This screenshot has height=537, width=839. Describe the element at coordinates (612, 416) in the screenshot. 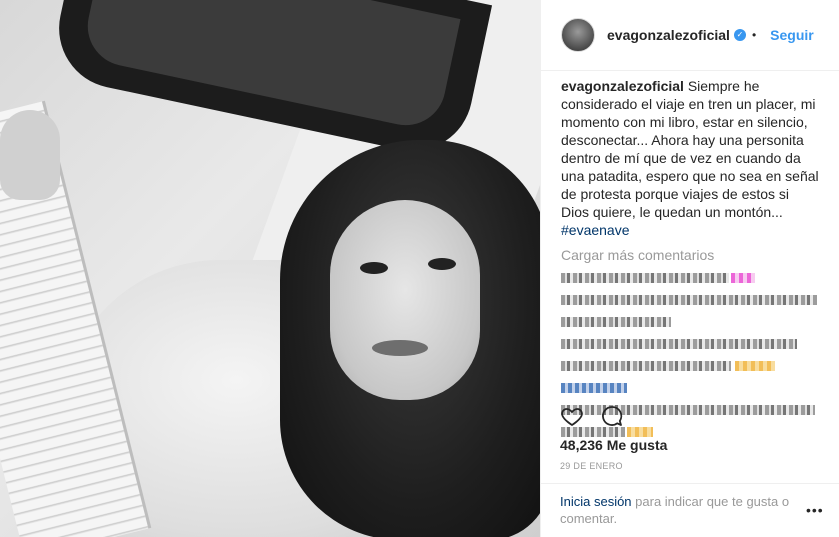

I see `comment-icon` at that location.